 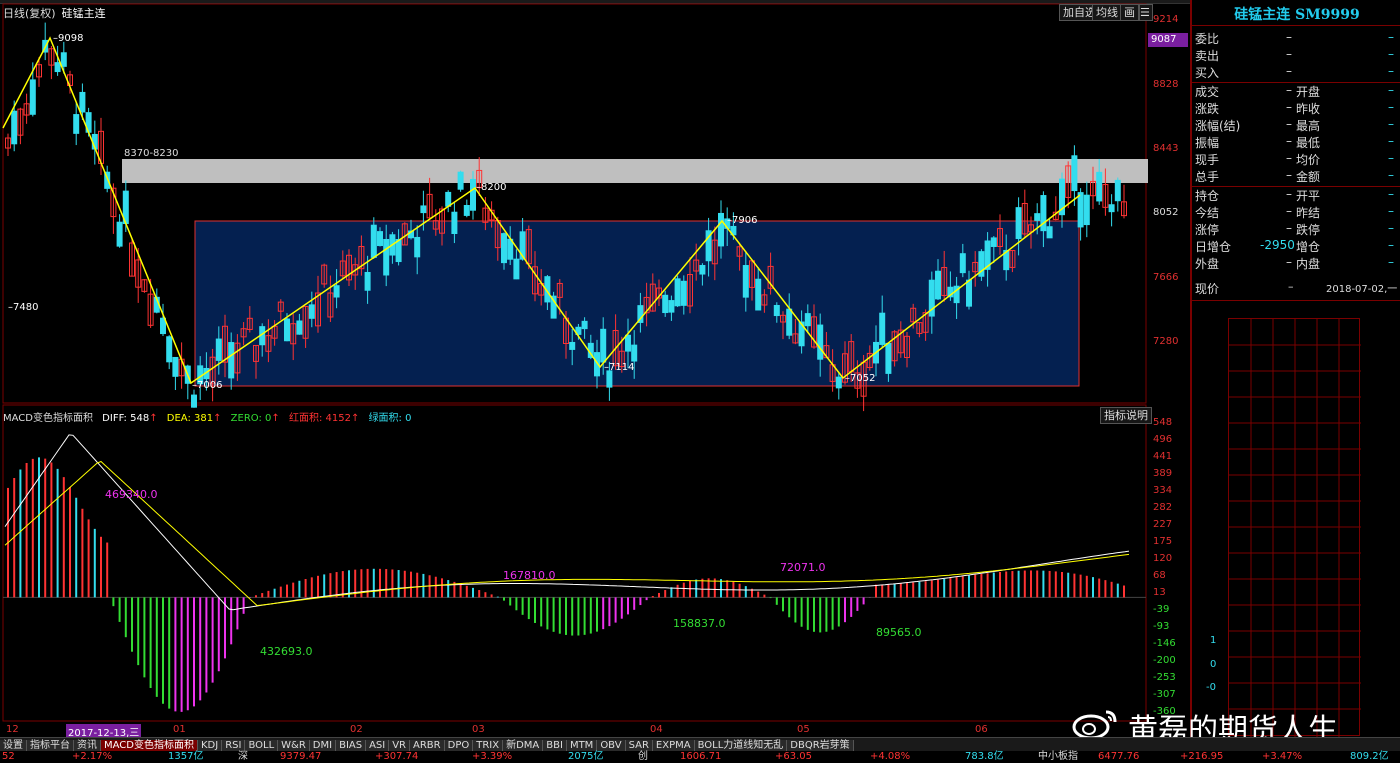 What do you see at coordinates (23, 307) in the screenshot?
I see `zigzag-label: –7480` at bounding box center [23, 307].